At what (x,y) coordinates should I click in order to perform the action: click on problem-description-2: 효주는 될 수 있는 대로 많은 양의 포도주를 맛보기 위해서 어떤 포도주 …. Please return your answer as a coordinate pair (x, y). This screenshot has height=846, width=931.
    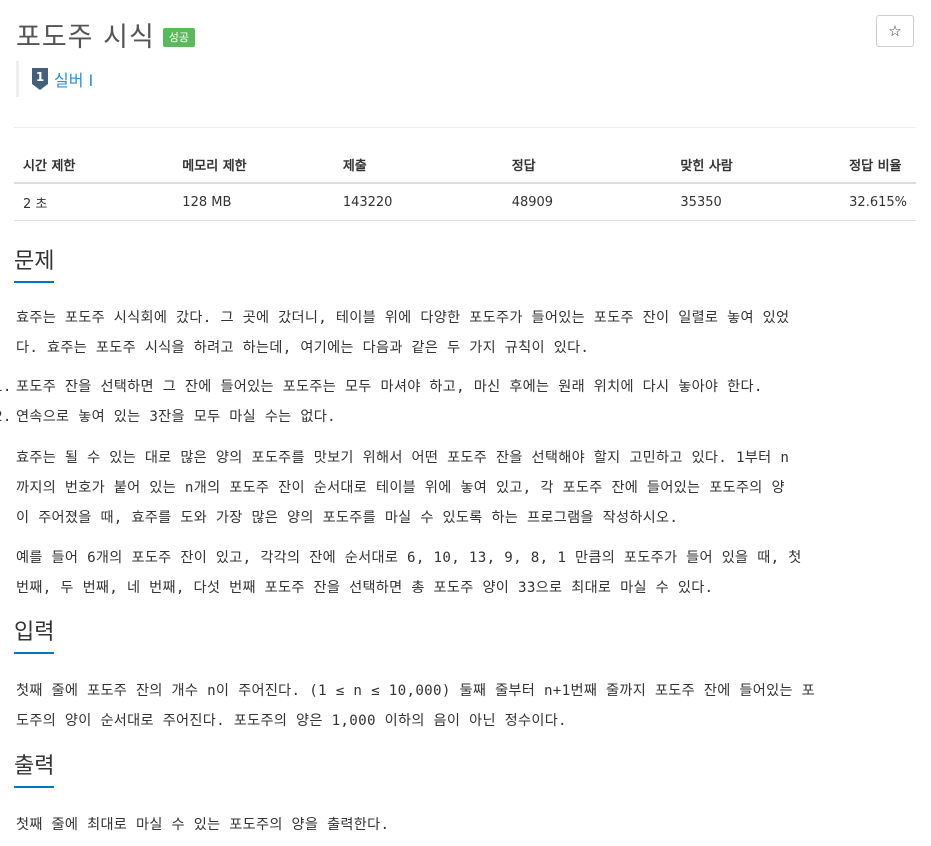
    Looking at the image, I should click on (465, 488).